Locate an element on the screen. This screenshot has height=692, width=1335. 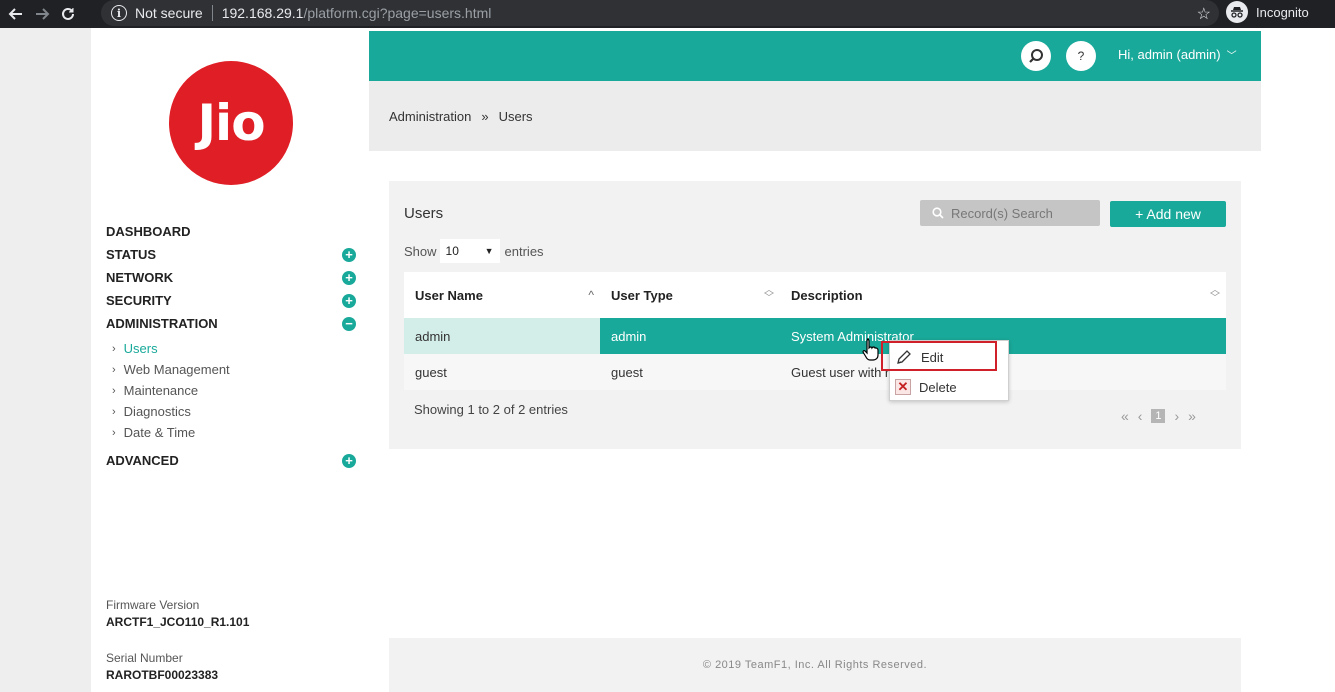
first-page-icon: « is located at coordinates (1125, 416).